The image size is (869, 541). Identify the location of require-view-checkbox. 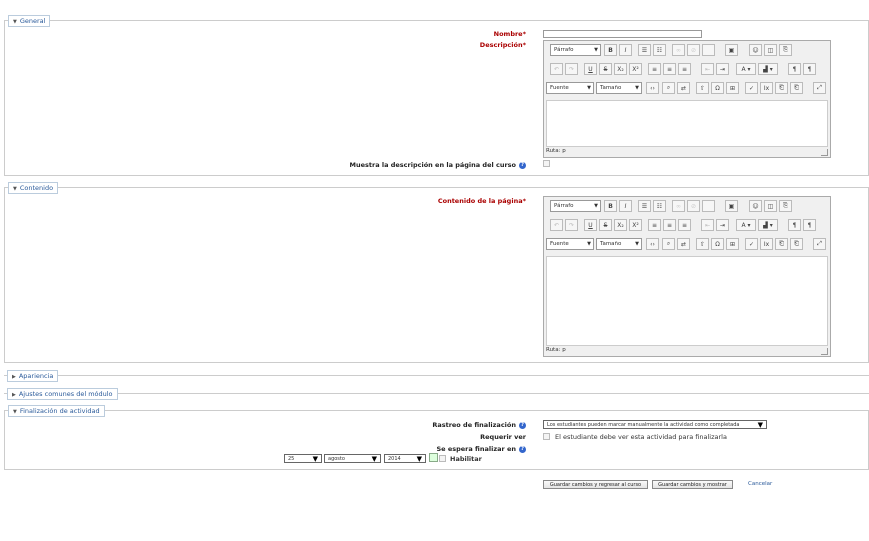
(546, 436).